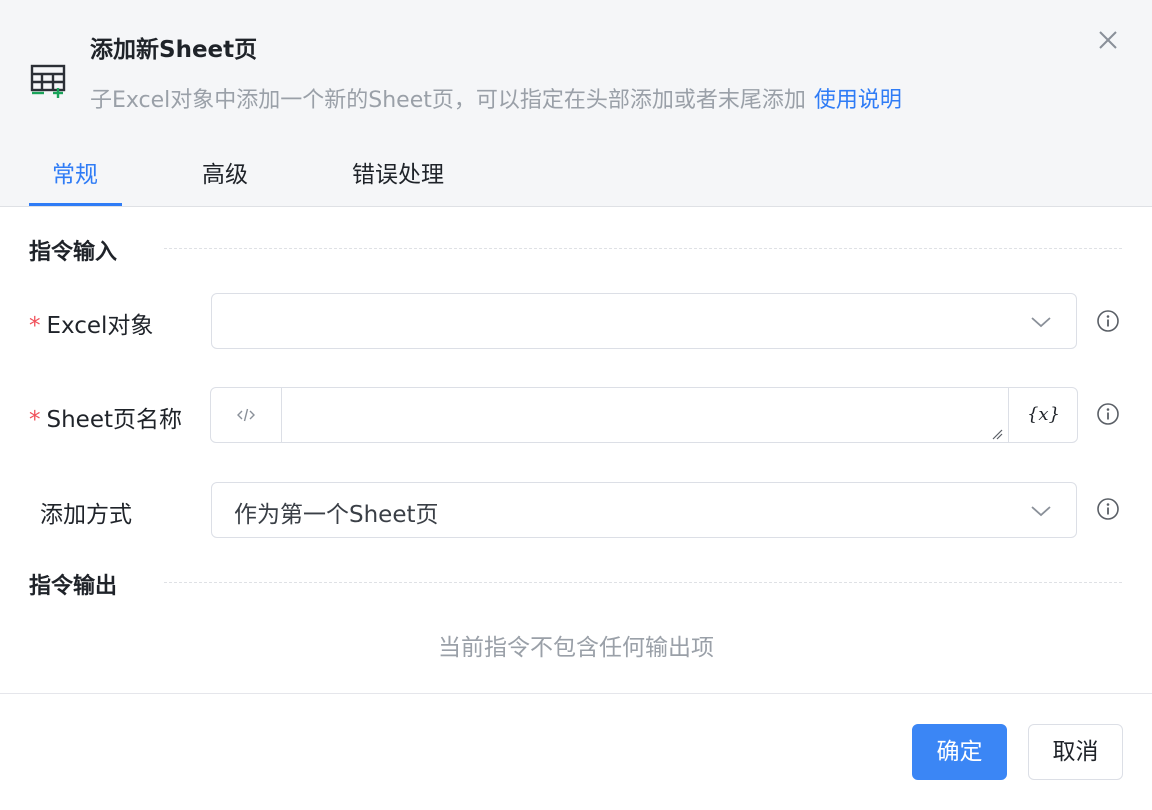 Image resolution: width=1152 pixels, height=810 pixels. I want to click on empty-output-message: 当前指令不包含任何输出项, so click(576, 648).